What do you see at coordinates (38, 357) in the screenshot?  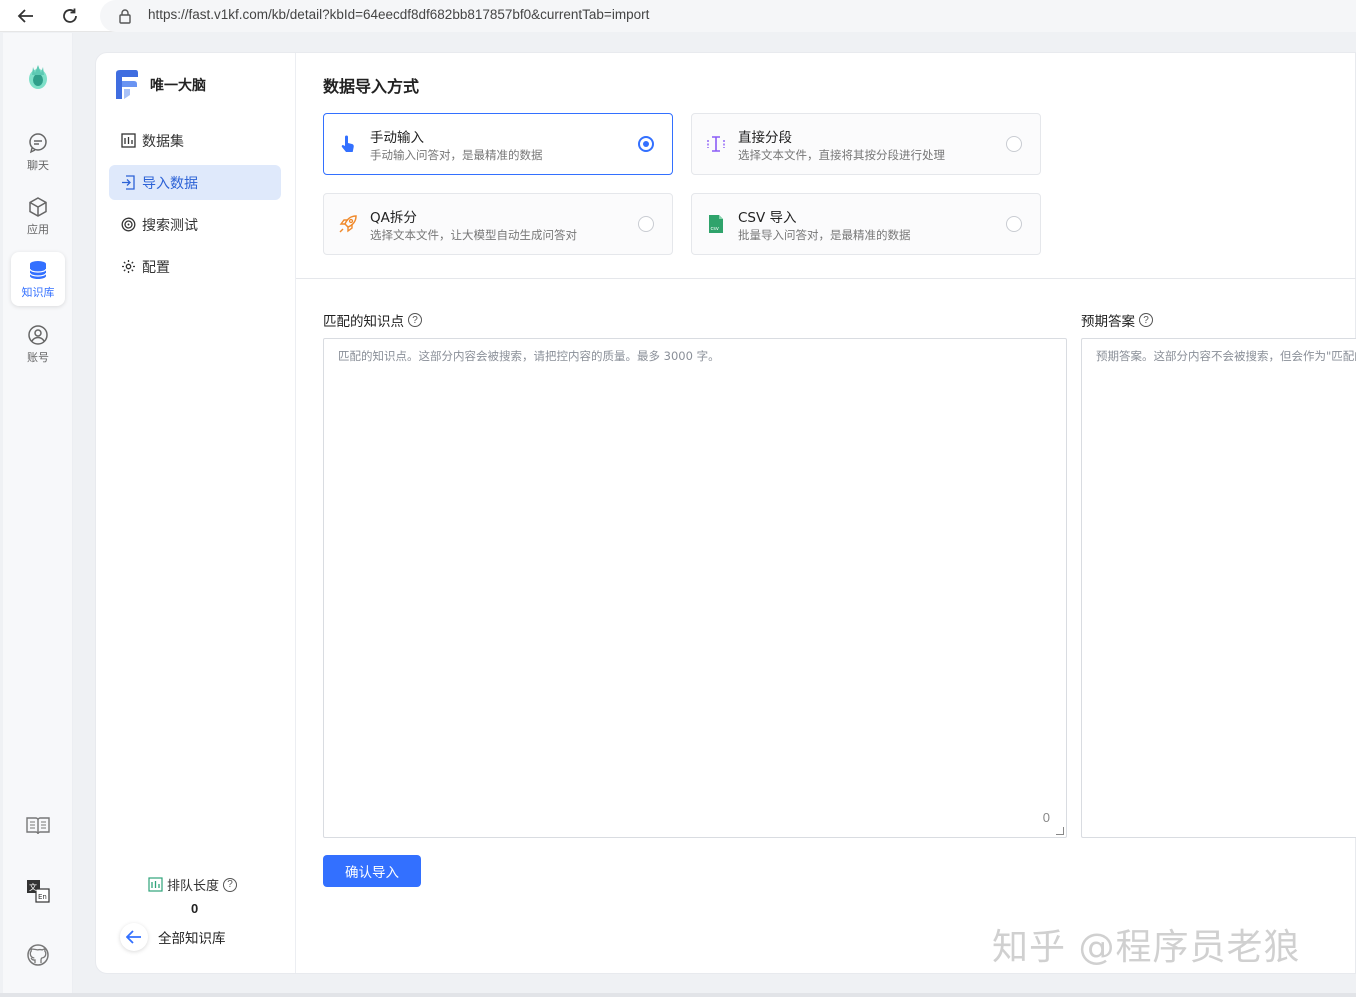 I see `rail-label: 账号` at bounding box center [38, 357].